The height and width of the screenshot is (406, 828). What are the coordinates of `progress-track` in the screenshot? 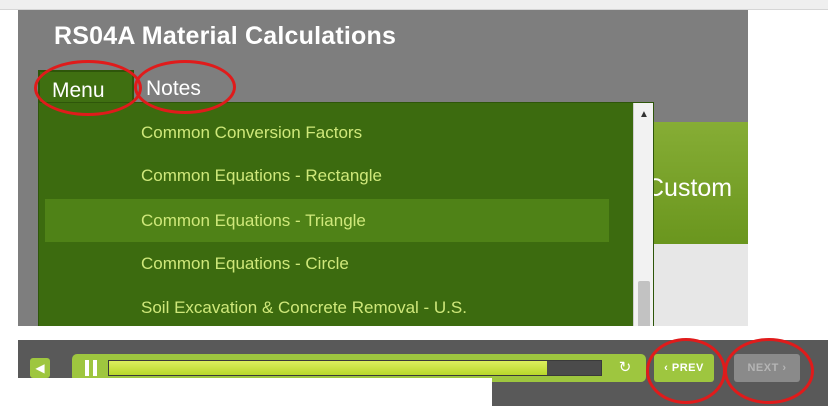 It's located at (355, 368).